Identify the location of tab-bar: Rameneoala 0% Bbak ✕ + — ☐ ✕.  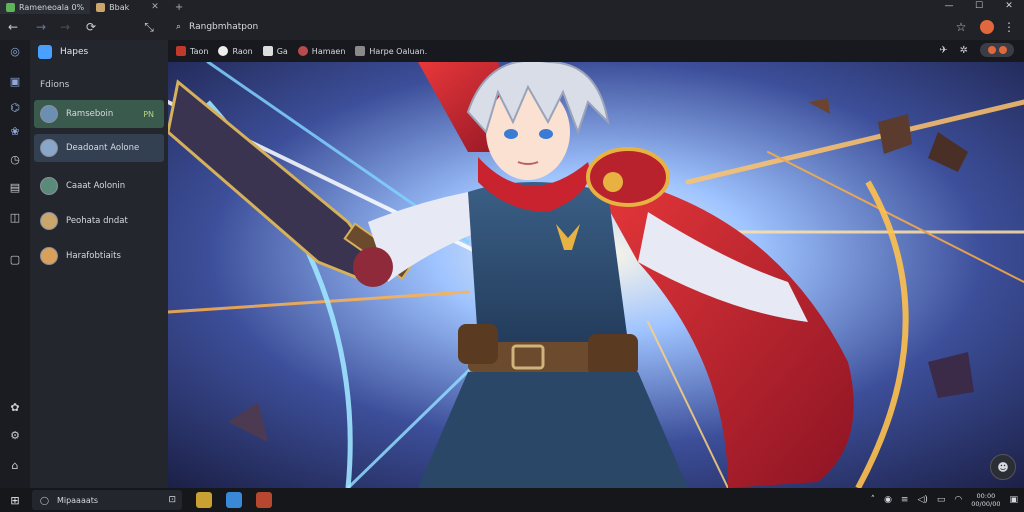
(512, 7).